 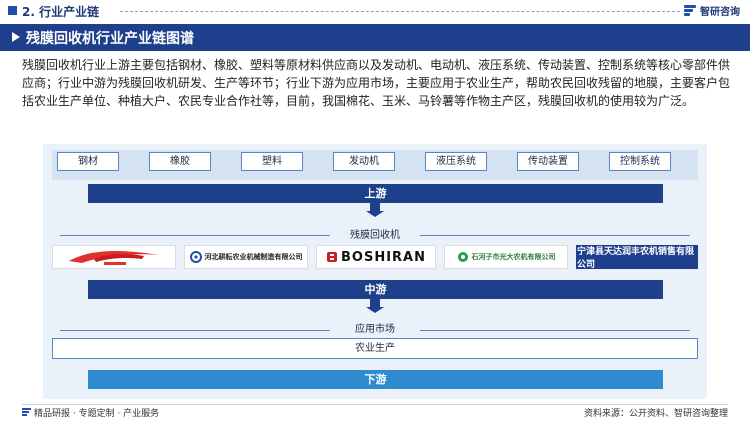 I want to click on application-item: 农业生产, so click(x=375, y=348).